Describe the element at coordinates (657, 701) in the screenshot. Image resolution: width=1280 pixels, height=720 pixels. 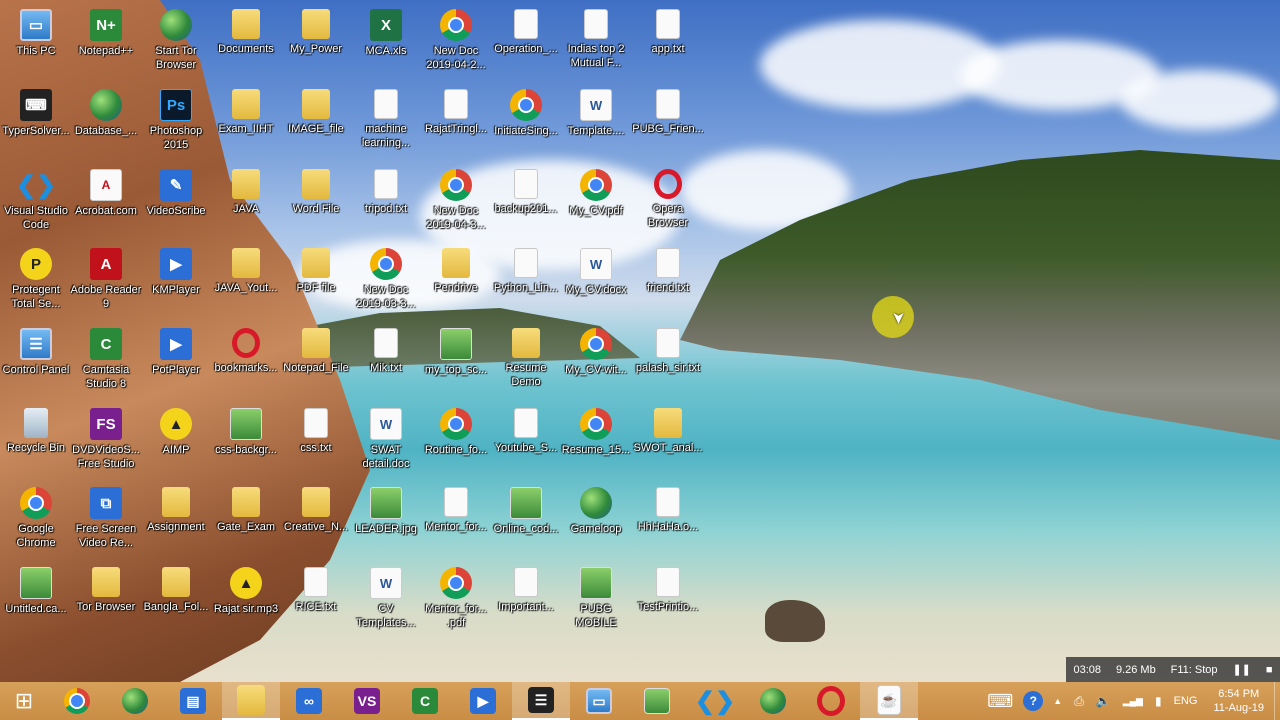
I see `taskbar-image-viewer-button` at that location.